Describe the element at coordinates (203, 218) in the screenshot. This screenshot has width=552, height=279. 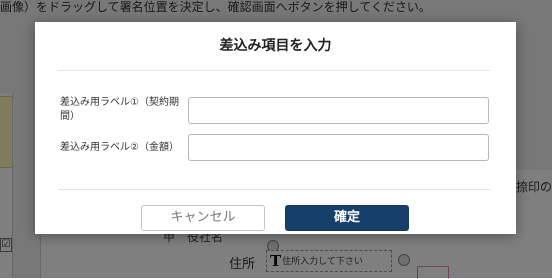
I see `cancel-button: キャンセル` at that location.